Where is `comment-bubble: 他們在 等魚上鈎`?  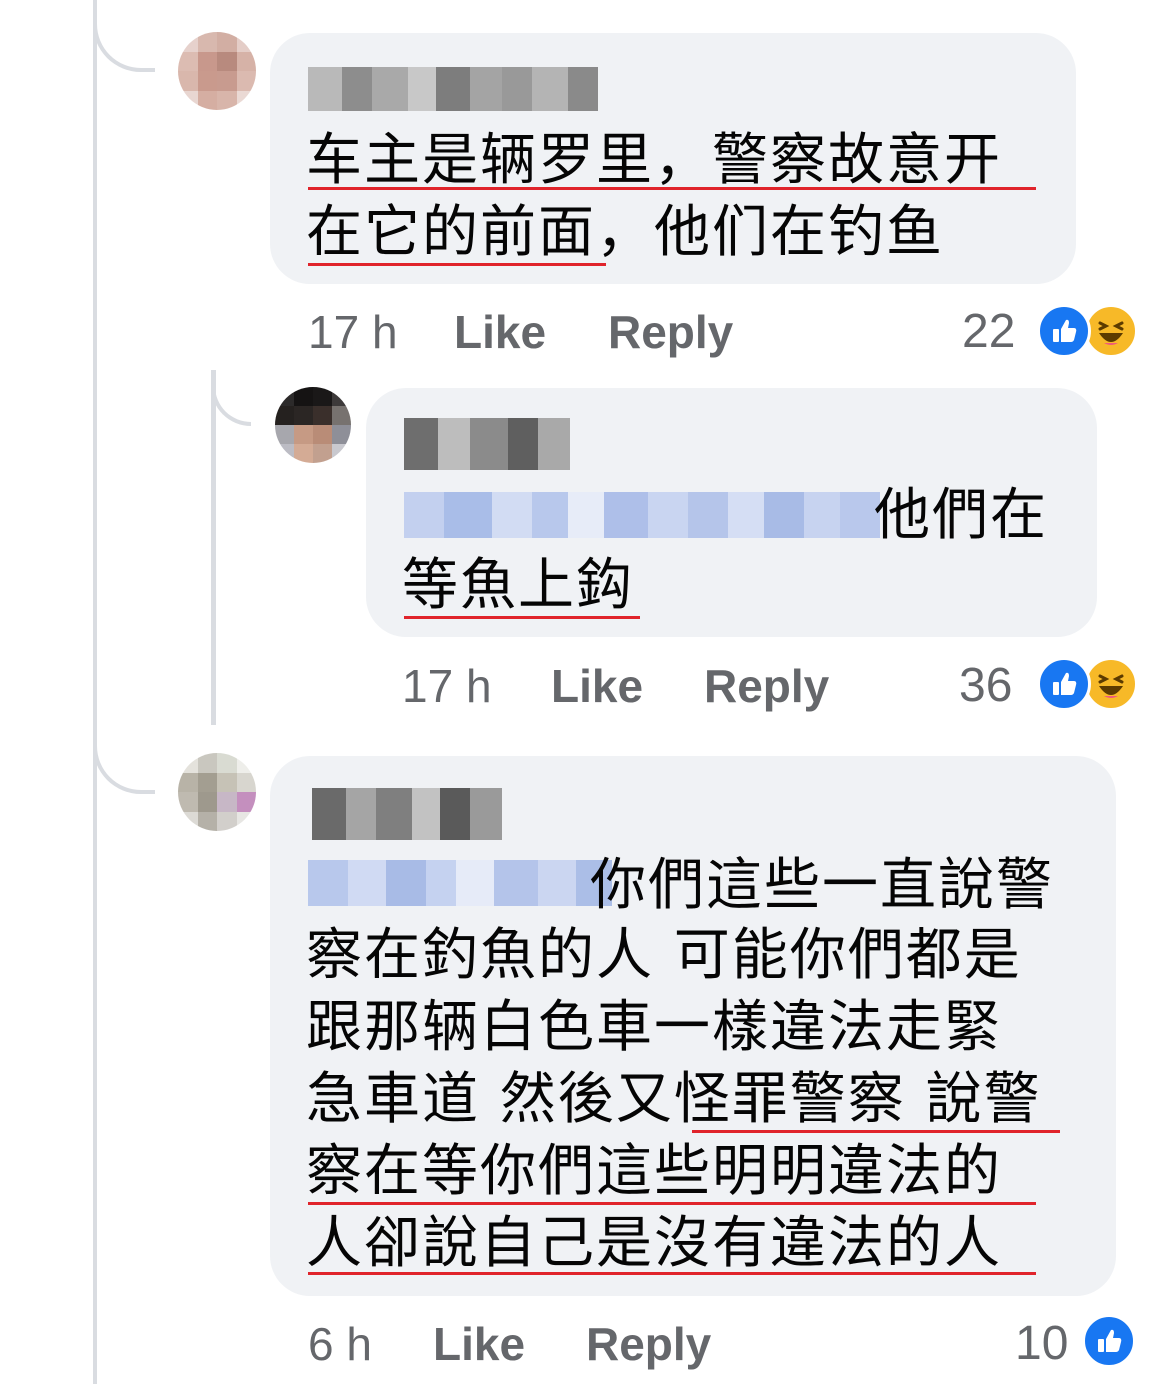 comment-bubble: 他們在 等魚上鈎 is located at coordinates (731, 512).